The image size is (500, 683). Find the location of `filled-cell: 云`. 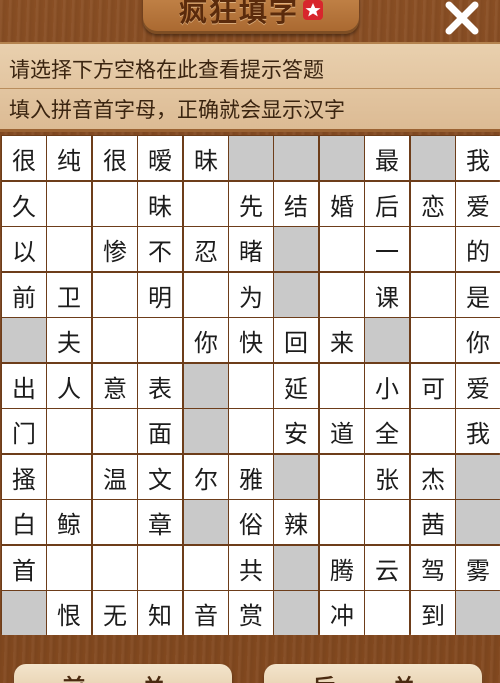

filled-cell: 云 is located at coordinates (387, 568).